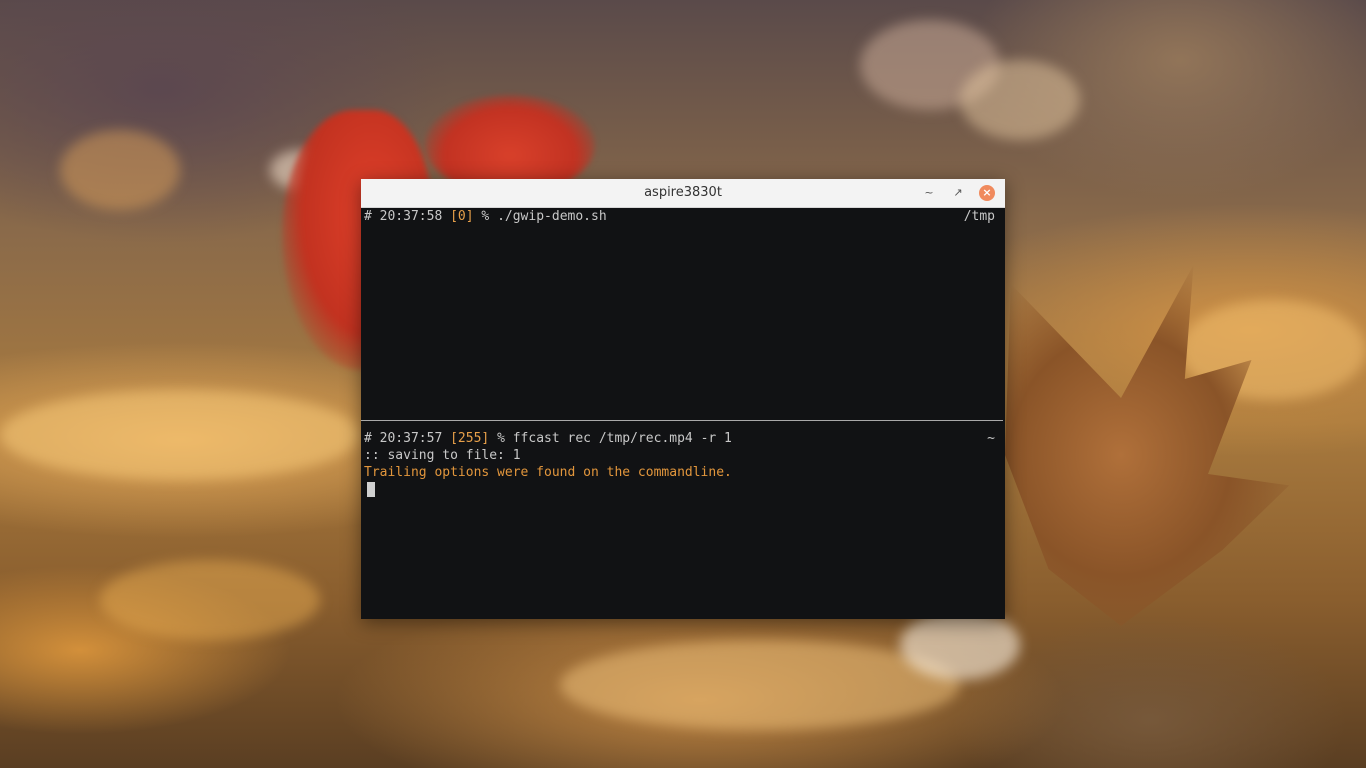  Describe the element at coordinates (987, 193) in the screenshot. I see `close-icon: ×` at that location.